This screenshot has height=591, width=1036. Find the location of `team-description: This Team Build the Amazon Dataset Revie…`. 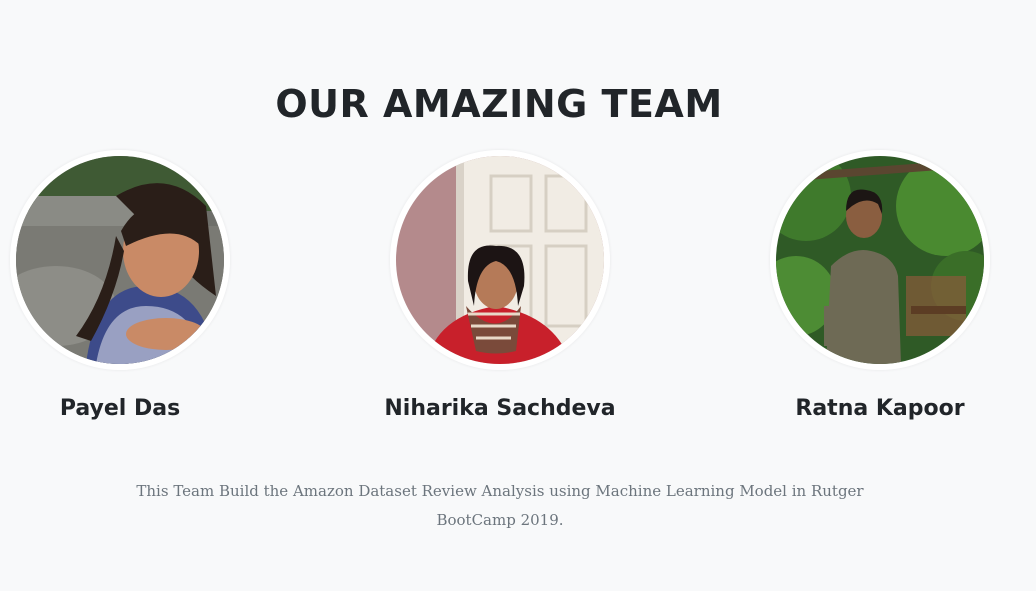

team-description: This Team Build the Amazon Dataset Revie… is located at coordinates (500, 505).